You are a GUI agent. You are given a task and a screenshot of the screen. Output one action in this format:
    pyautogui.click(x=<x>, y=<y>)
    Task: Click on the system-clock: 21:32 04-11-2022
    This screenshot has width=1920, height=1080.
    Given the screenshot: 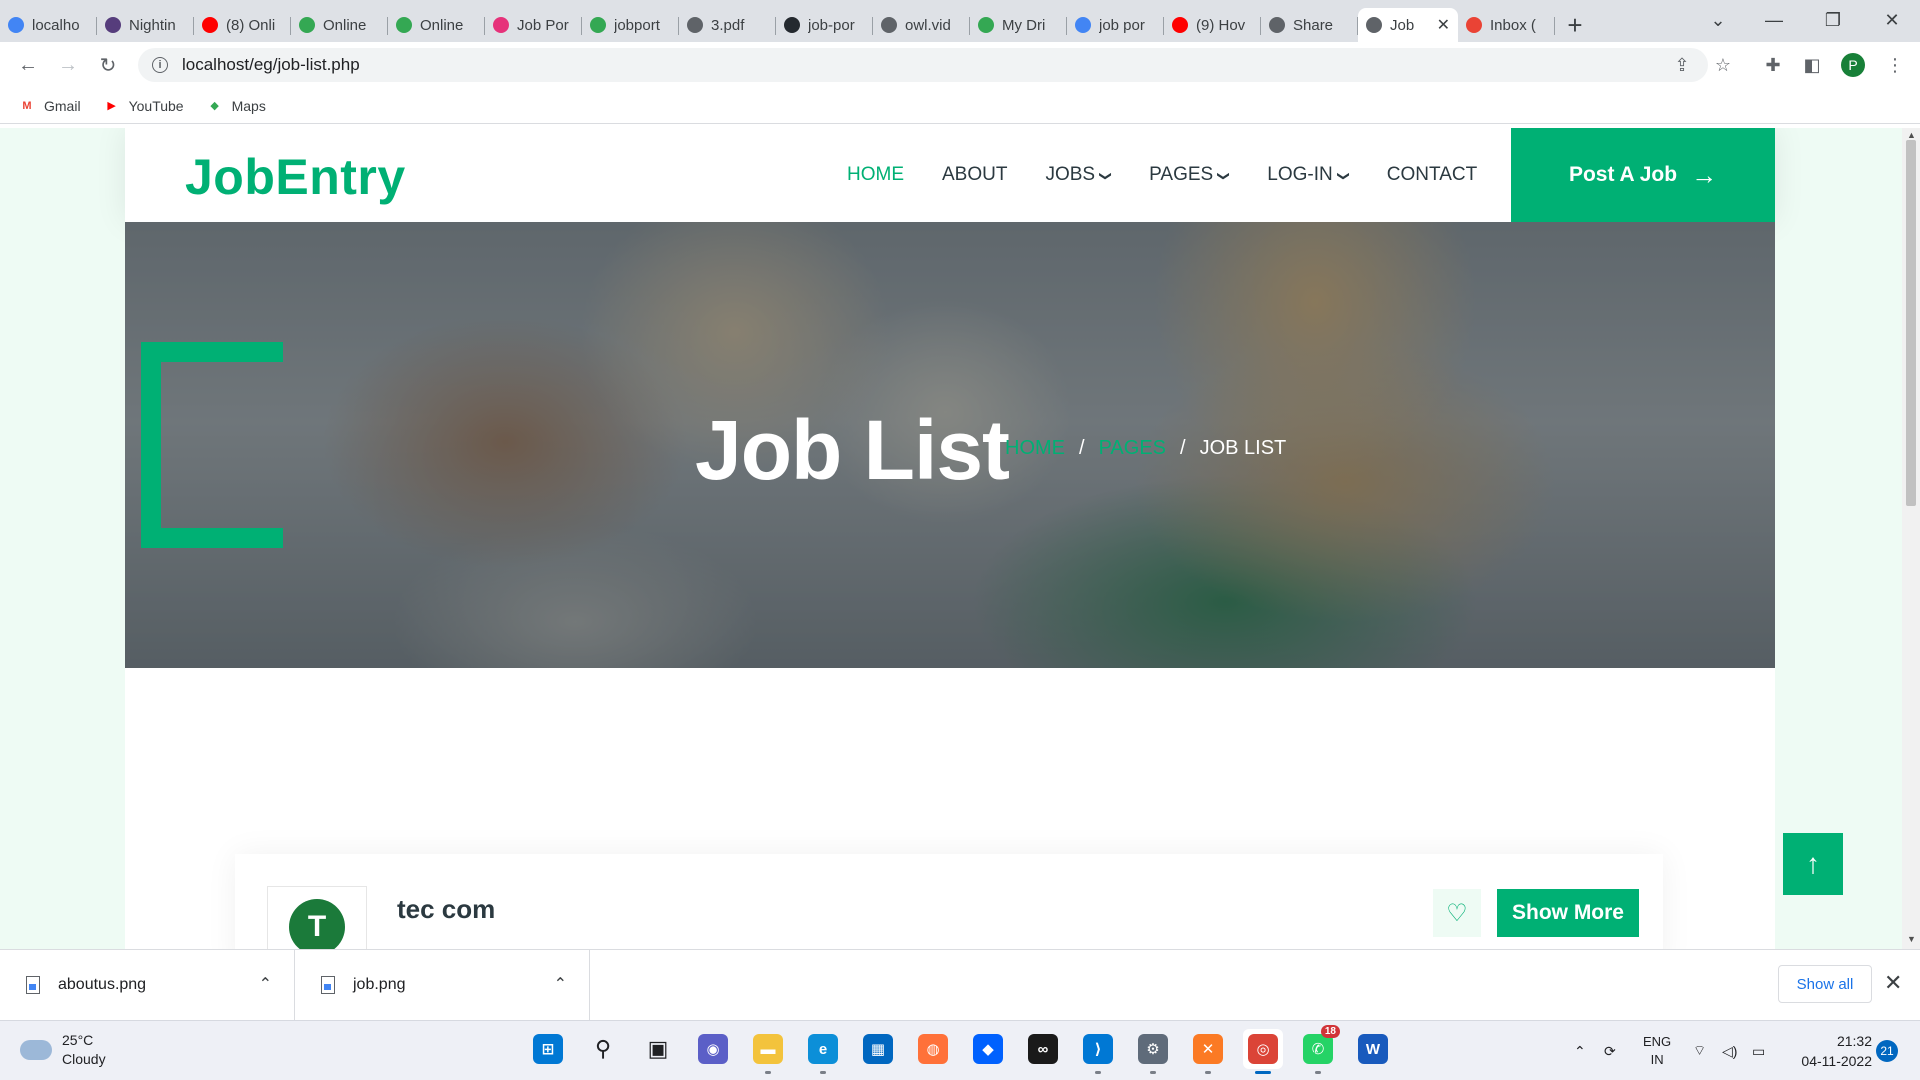 What is the action you would take?
    pyautogui.click(x=1831, y=1051)
    